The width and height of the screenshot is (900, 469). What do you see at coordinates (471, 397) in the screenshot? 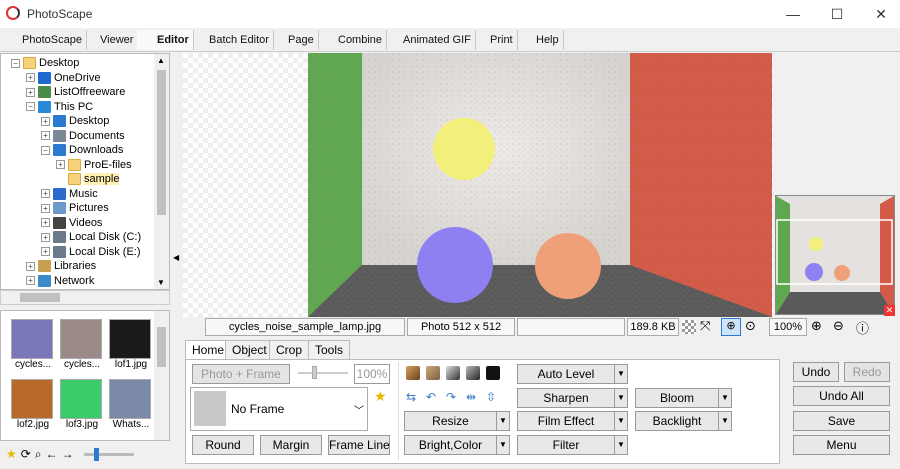
I see `flip-horizontal-icon: ⇹` at bounding box center [471, 397].